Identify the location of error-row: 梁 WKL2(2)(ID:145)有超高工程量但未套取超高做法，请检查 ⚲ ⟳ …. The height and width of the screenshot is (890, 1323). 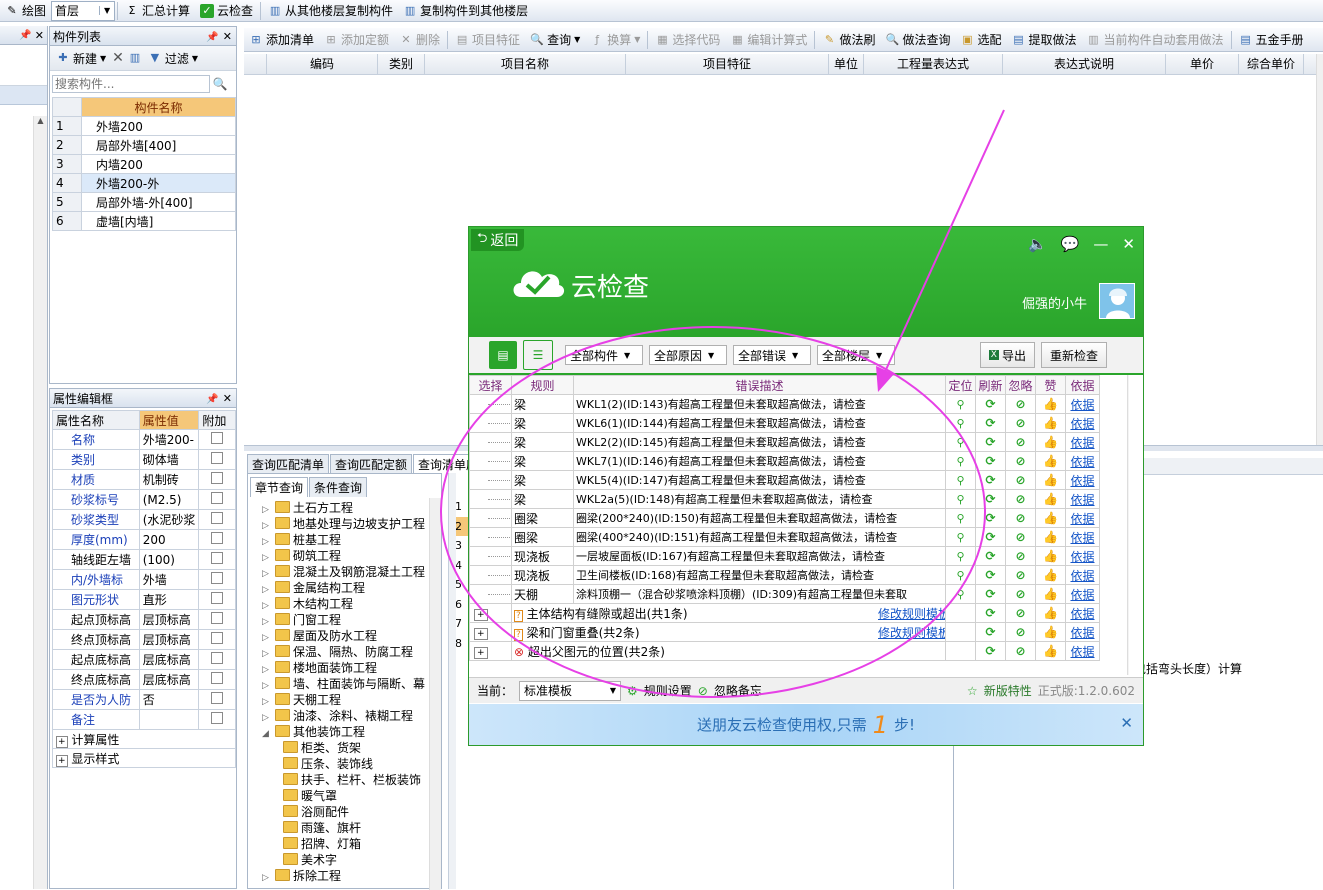
(784, 442).